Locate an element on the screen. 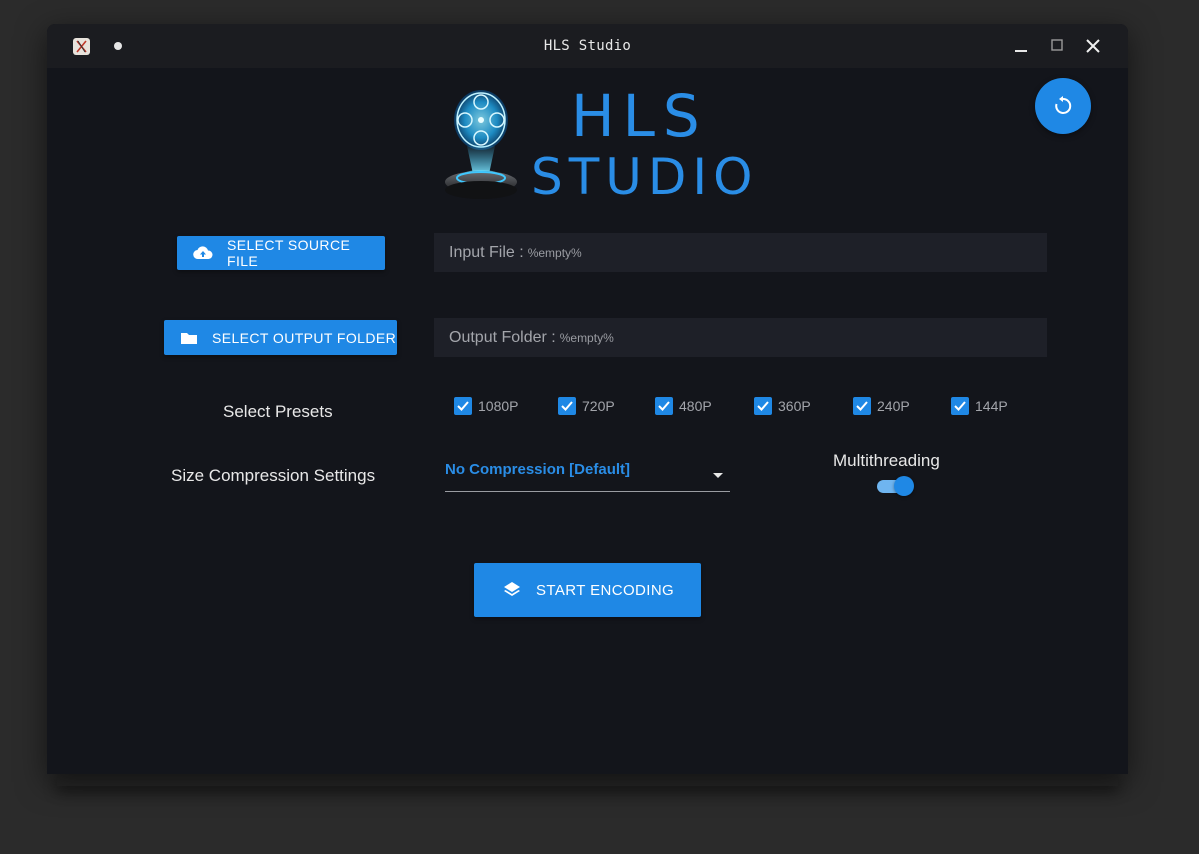 The height and width of the screenshot is (854, 1199). compression-selected-value: No Compression [Default] is located at coordinates (538, 469).